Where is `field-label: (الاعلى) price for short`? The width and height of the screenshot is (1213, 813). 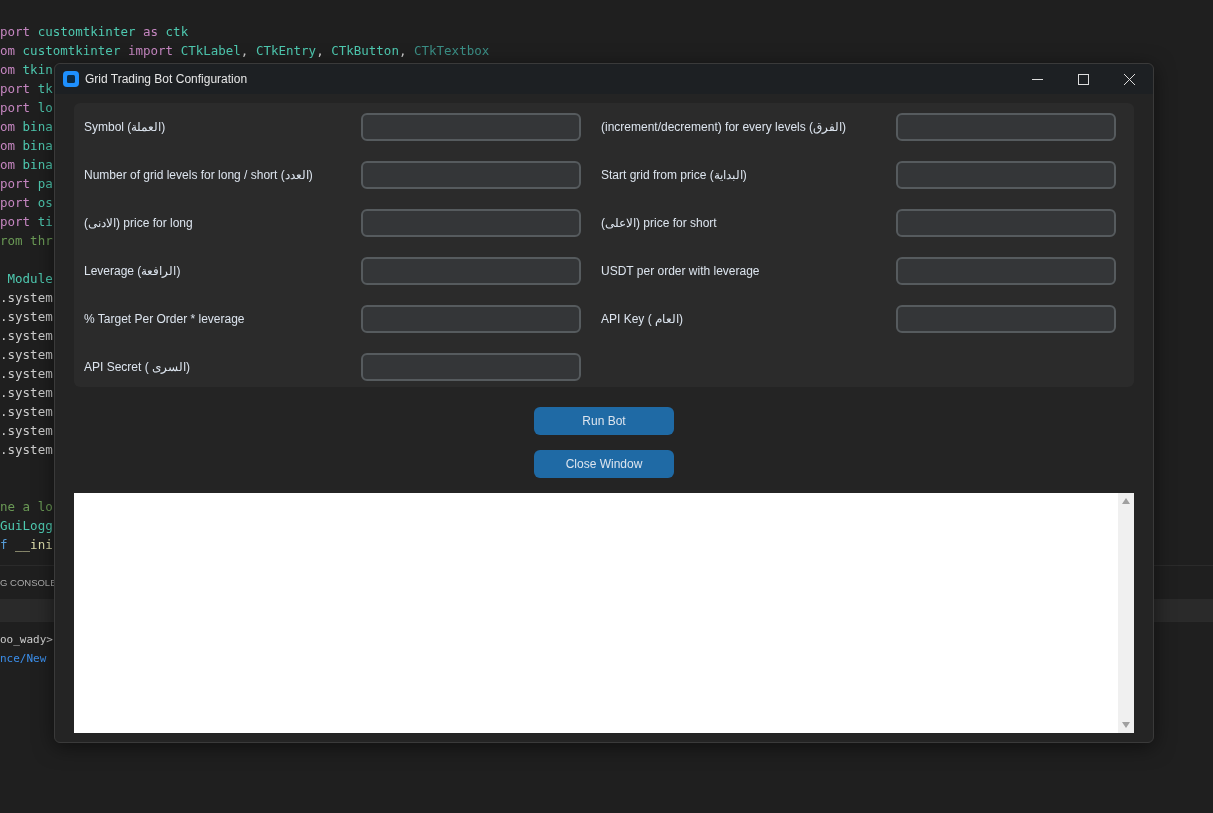 field-label: (الاعلى) price for short is located at coordinates (659, 223).